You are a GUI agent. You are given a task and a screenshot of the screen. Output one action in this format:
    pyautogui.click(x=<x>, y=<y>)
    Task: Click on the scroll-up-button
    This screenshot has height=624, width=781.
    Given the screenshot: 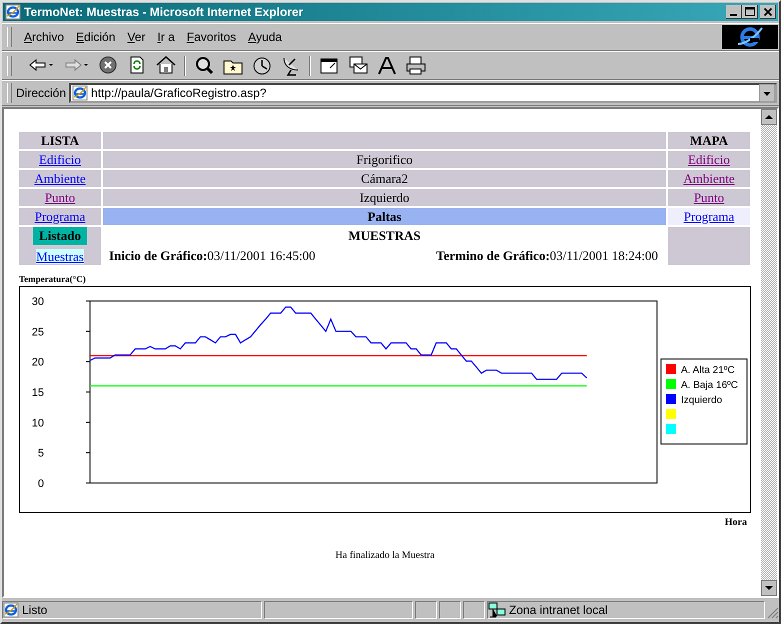 What is the action you would take?
    pyautogui.click(x=769, y=117)
    